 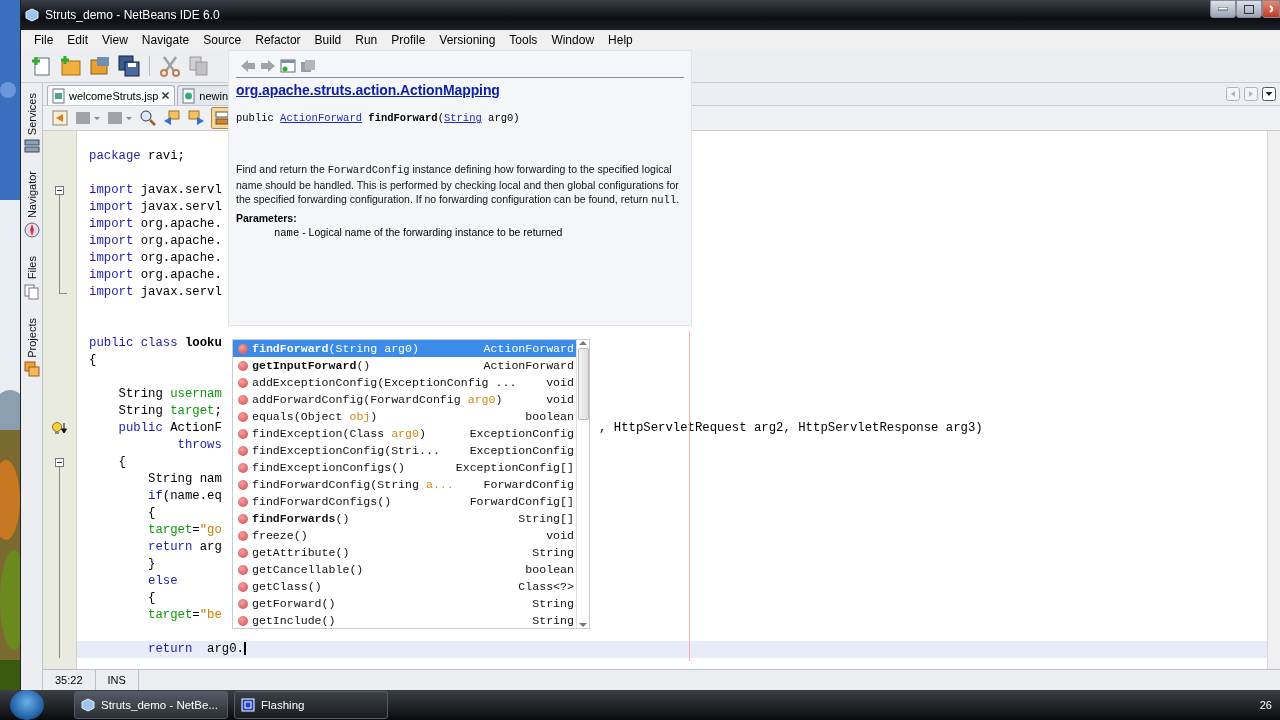 What do you see at coordinates (59, 428) in the screenshot?
I see `lightbulb-icon` at bounding box center [59, 428].